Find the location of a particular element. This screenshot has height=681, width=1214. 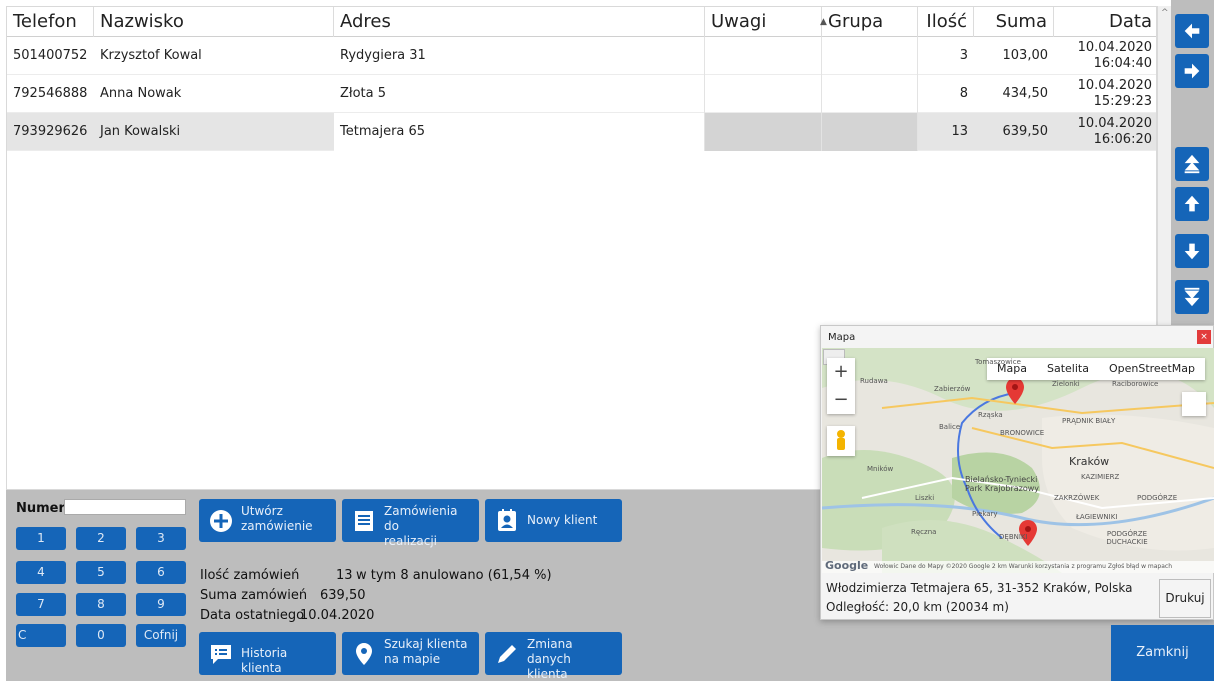

contact-card-icon is located at coordinates (507, 520).